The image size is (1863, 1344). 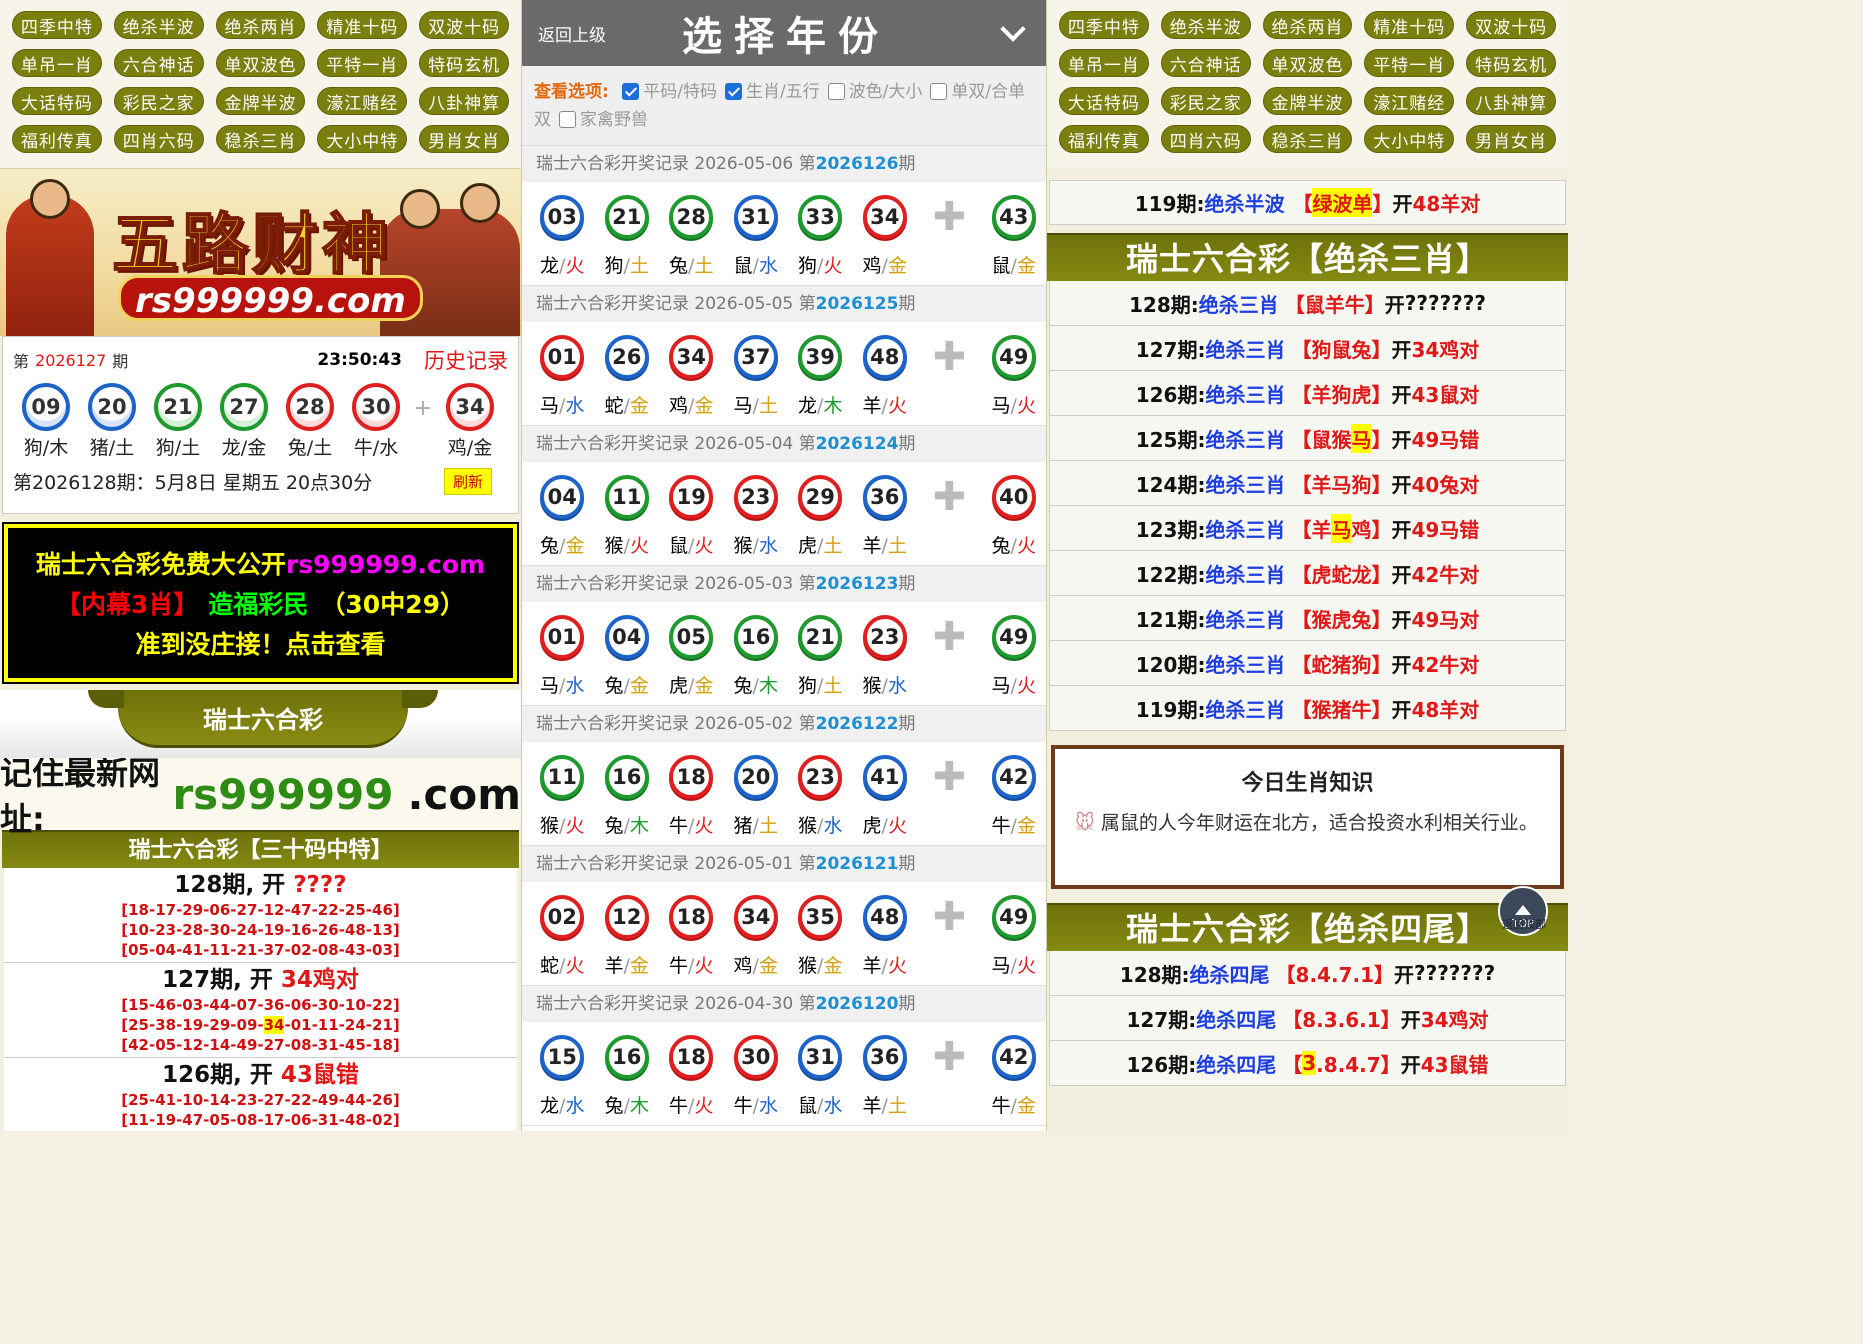 I want to click on option-checkbox: 家禽野兽, so click(x=599, y=120).